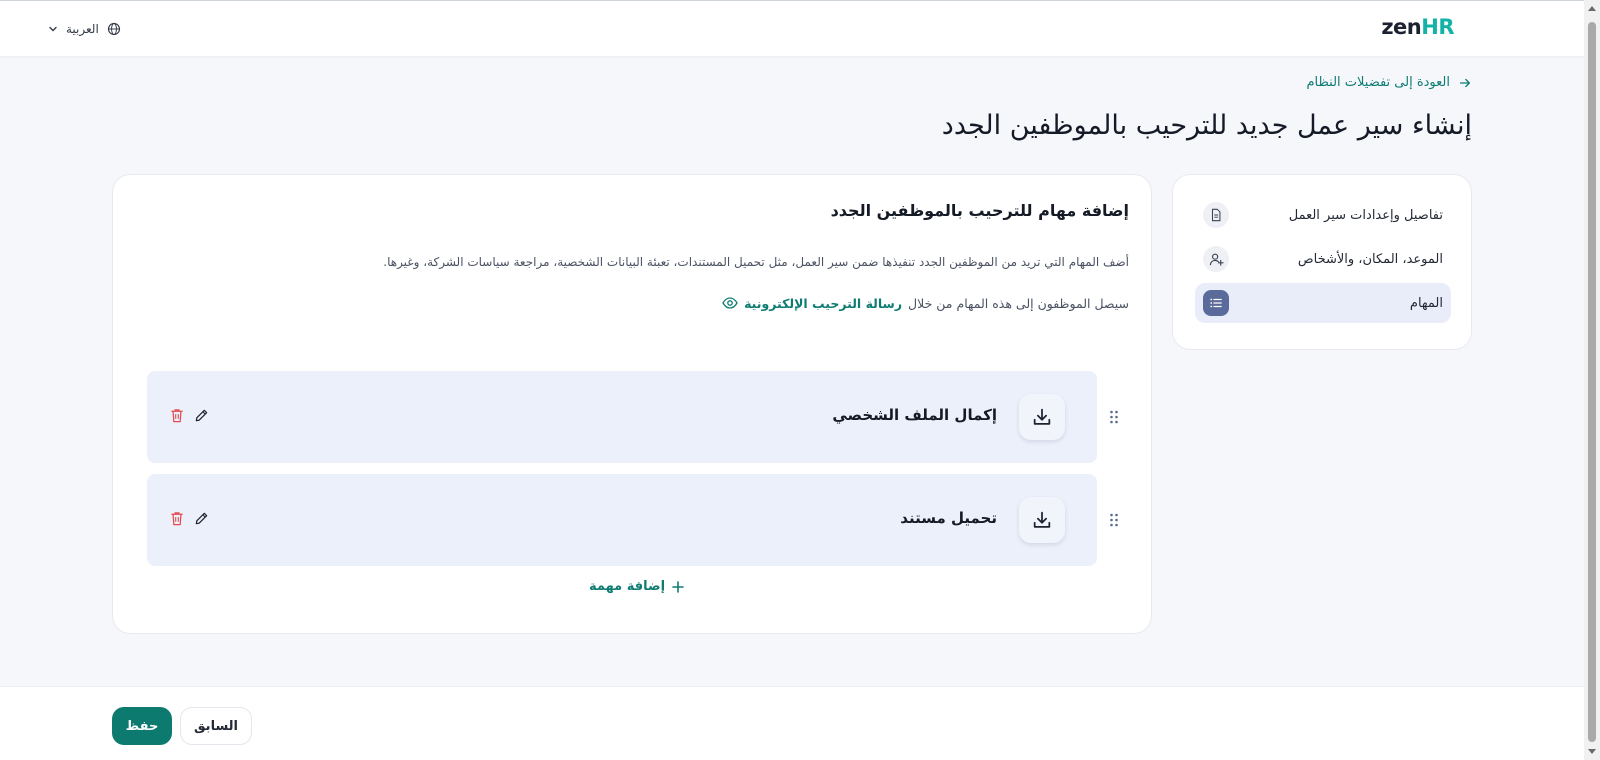 This screenshot has width=1600, height=760. Describe the element at coordinates (142, 726) in the screenshot. I see `save-button: حفظ` at that location.